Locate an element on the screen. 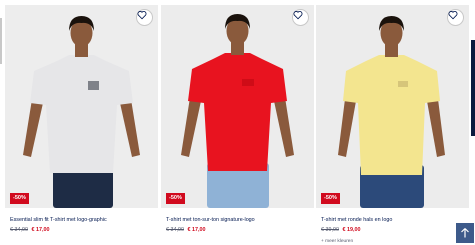  back-to-top-button is located at coordinates (465, 233).